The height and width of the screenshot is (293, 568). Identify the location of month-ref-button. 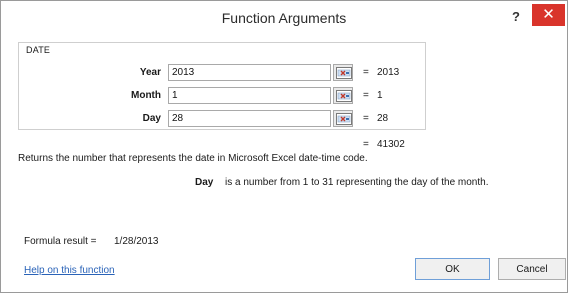
(343, 95).